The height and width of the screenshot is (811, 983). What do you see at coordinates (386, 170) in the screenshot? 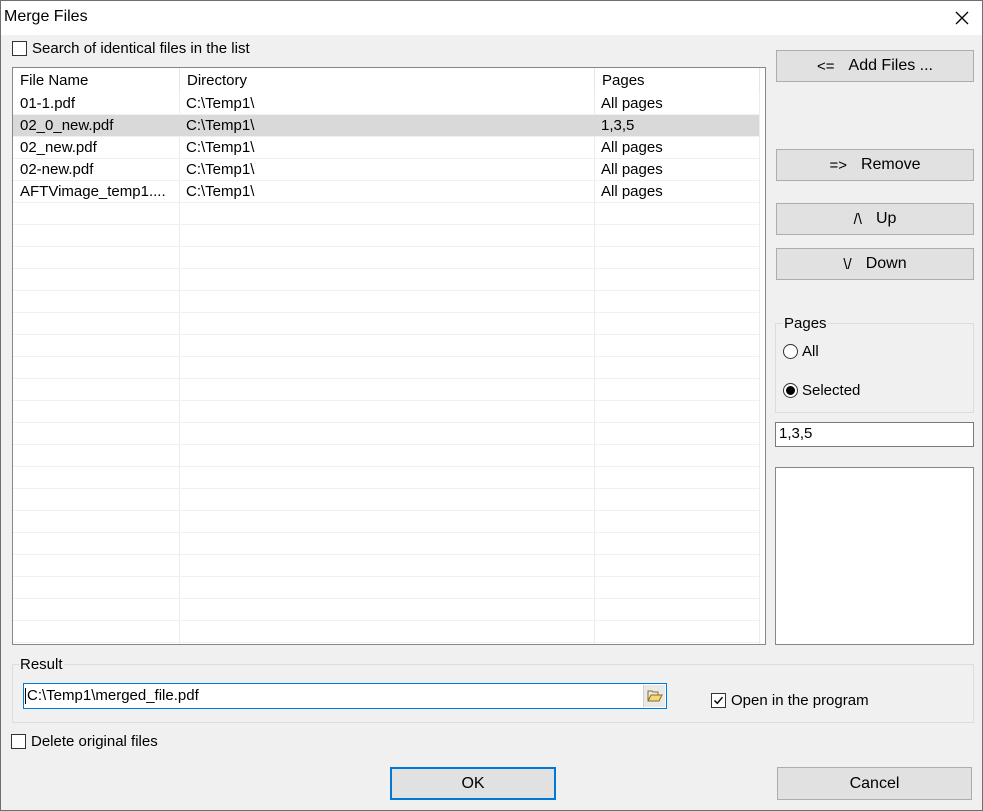
I see `table-row: 02-new.pdf C:\Temp1\ All pages` at bounding box center [386, 170].